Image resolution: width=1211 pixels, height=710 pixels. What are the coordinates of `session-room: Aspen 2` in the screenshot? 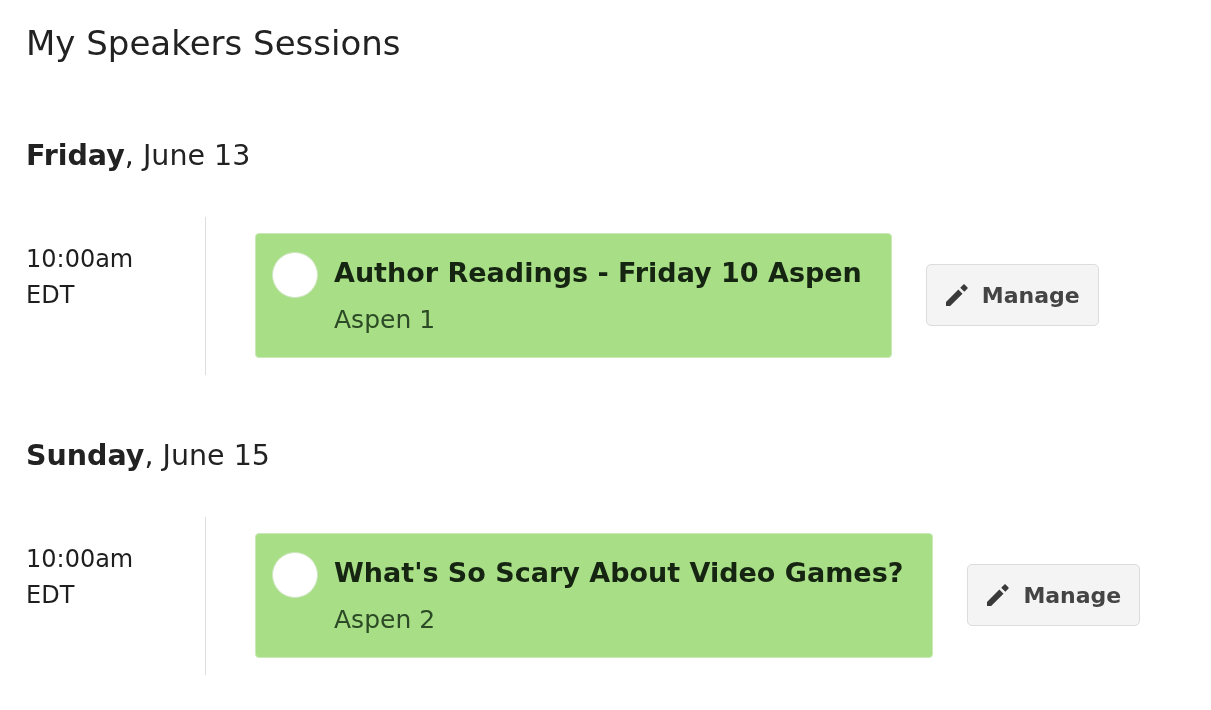 It's located at (385, 619).